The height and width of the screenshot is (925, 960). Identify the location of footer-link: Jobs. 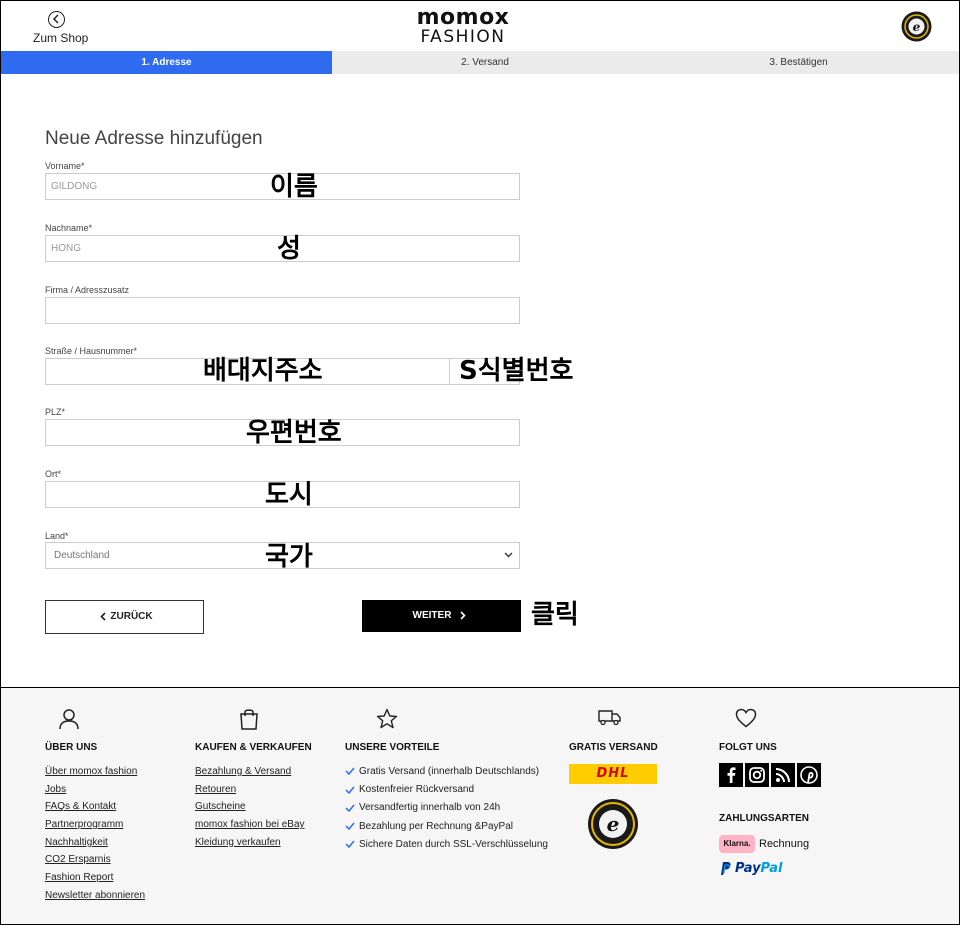
(95, 793).